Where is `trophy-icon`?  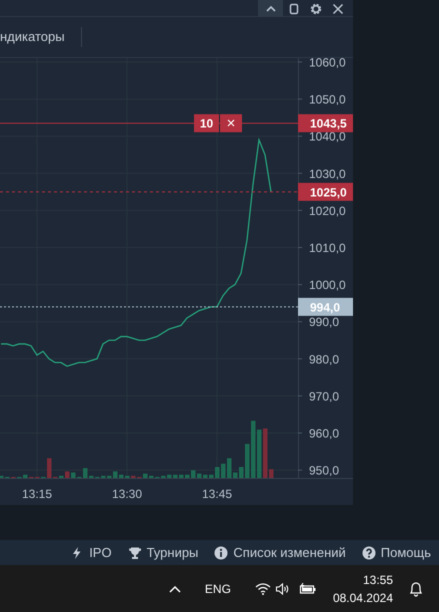
trophy-icon is located at coordinates (135, 553).